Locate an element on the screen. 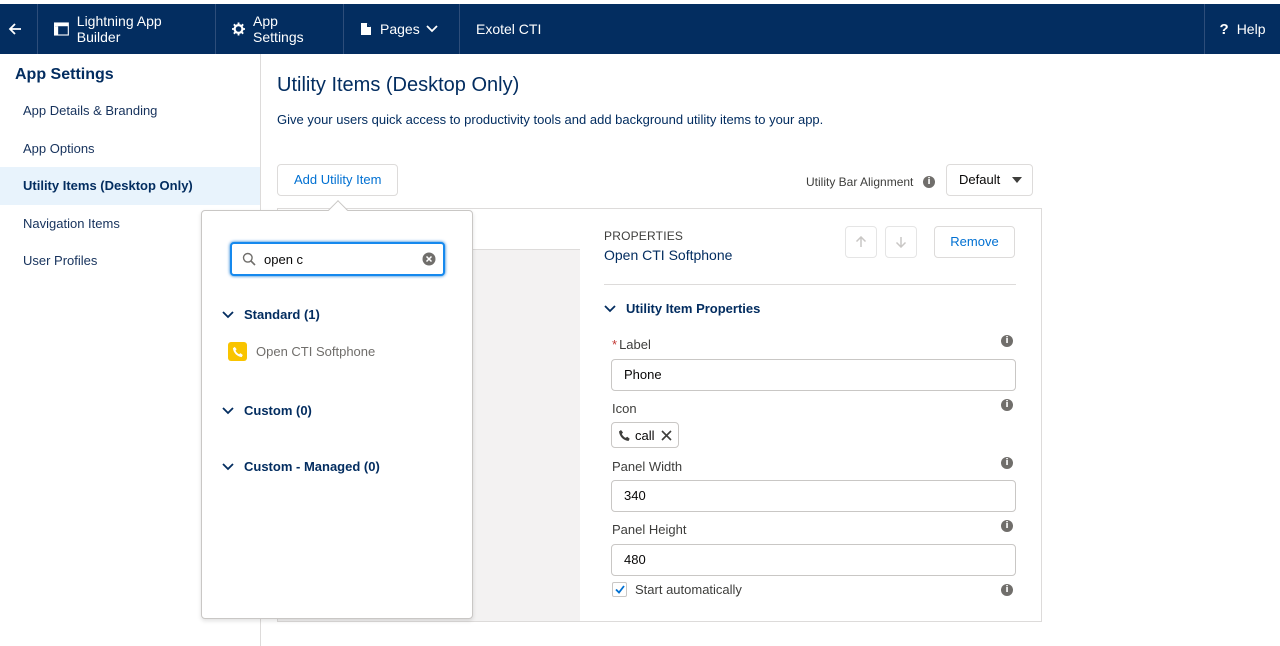 The height and width of the screenshot is (646, 1280). gear-icon is located at coordinates (239, 29).